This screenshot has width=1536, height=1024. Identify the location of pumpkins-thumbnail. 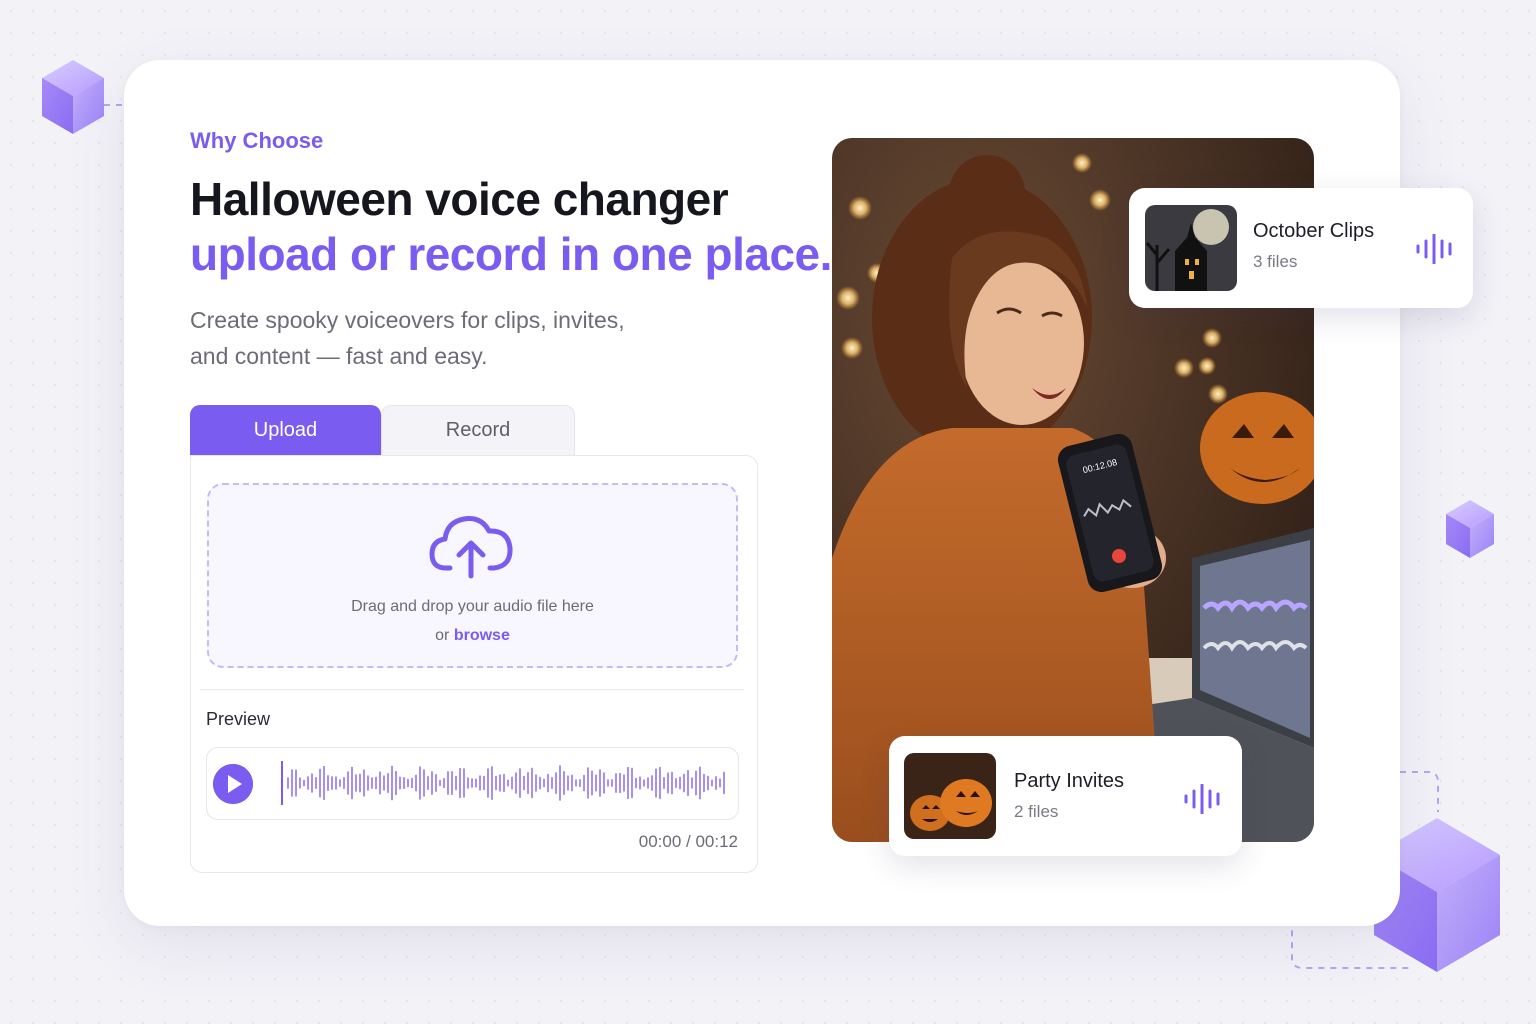
(950, 796).